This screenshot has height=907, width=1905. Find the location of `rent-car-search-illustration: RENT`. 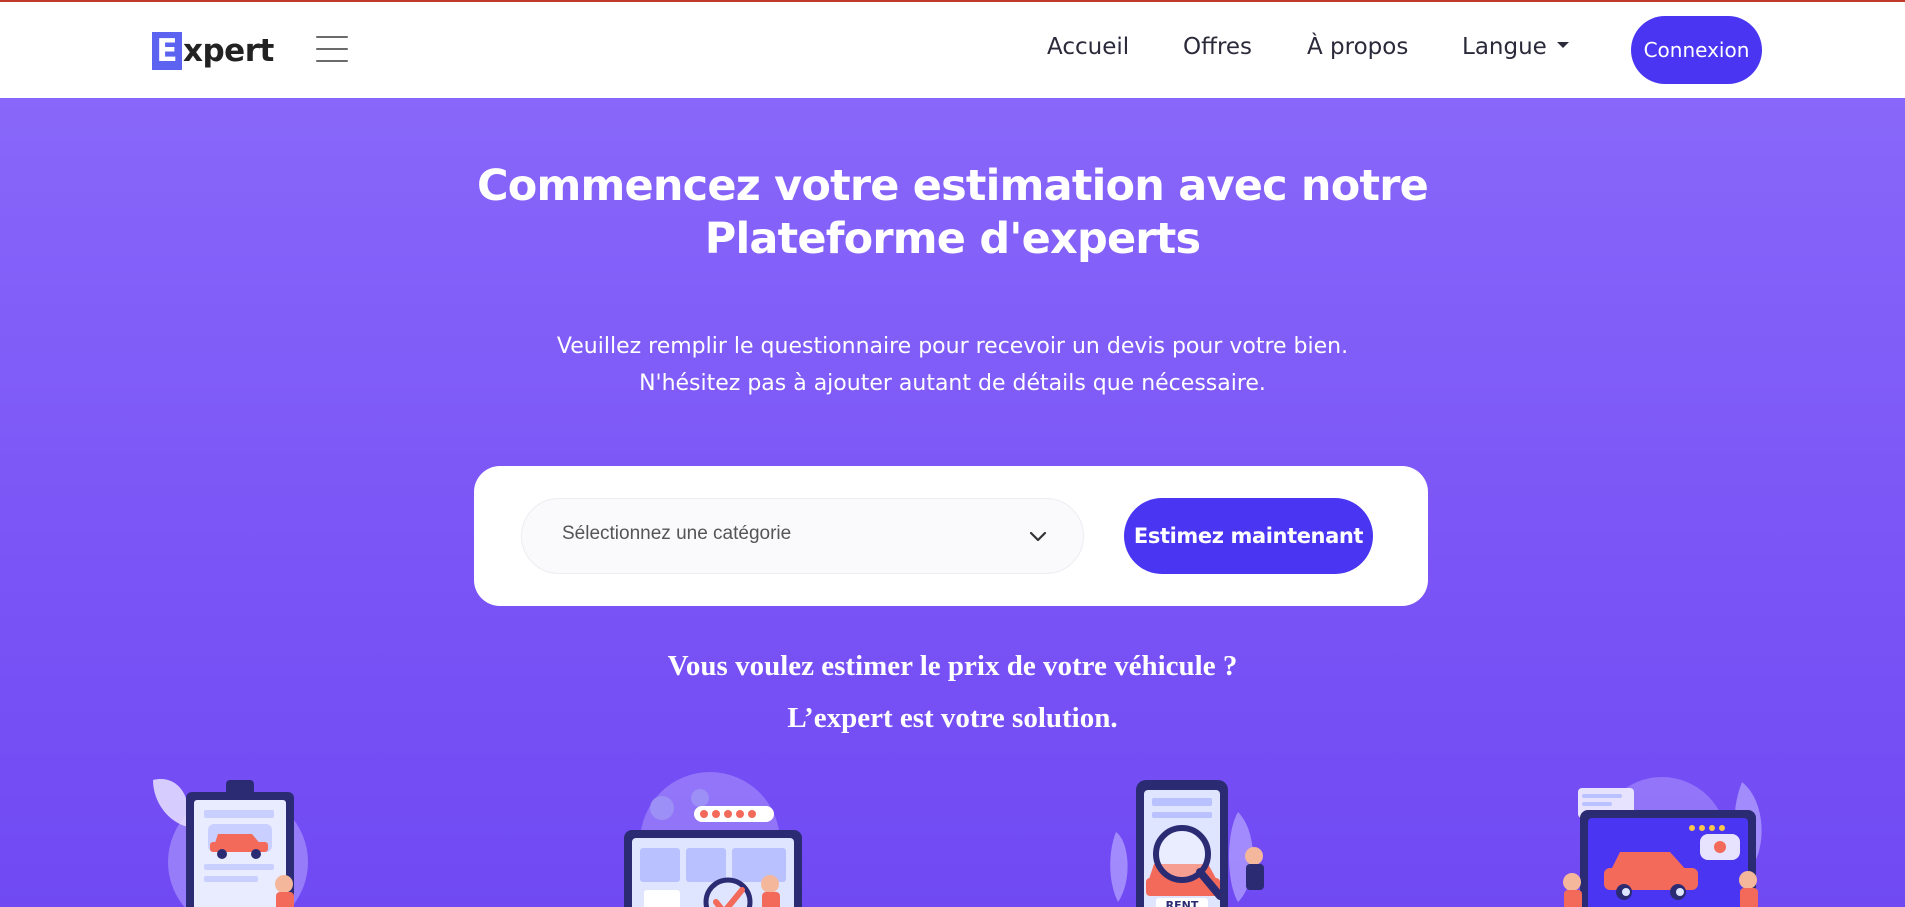

rent-car-search-illustration: RENT is located at coordinates (1187, 843).